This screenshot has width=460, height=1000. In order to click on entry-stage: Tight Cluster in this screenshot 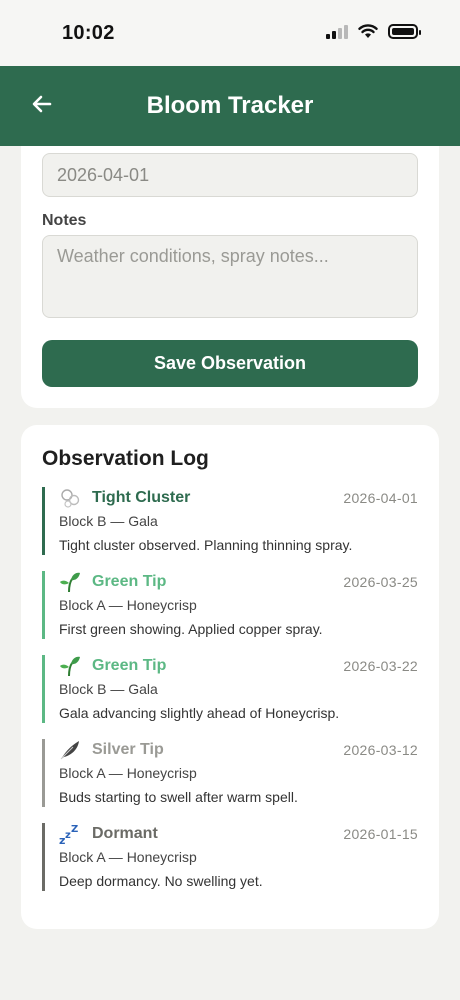, I will do `click(141, 497)`.